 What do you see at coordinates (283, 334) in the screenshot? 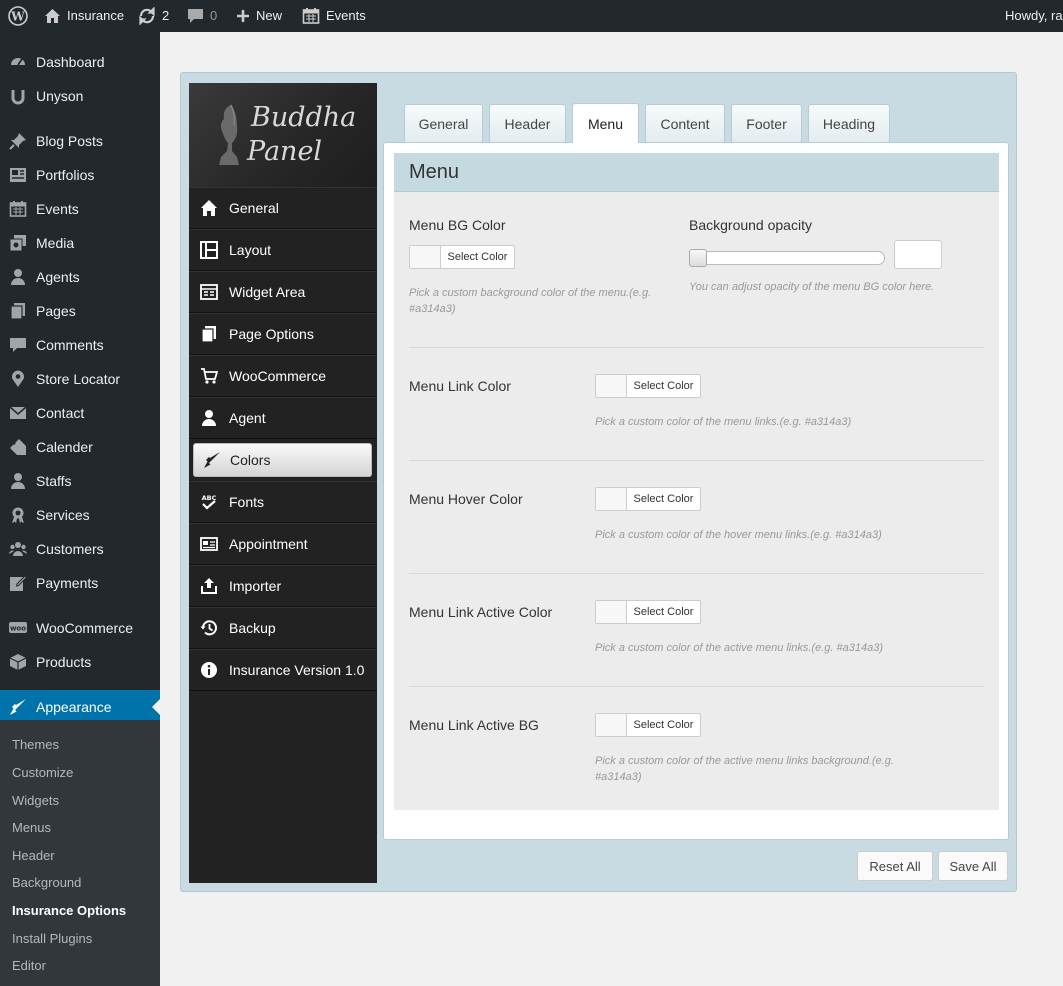
I see `panel-nav-page-options: Page Options` at bounding box center [283, 334].